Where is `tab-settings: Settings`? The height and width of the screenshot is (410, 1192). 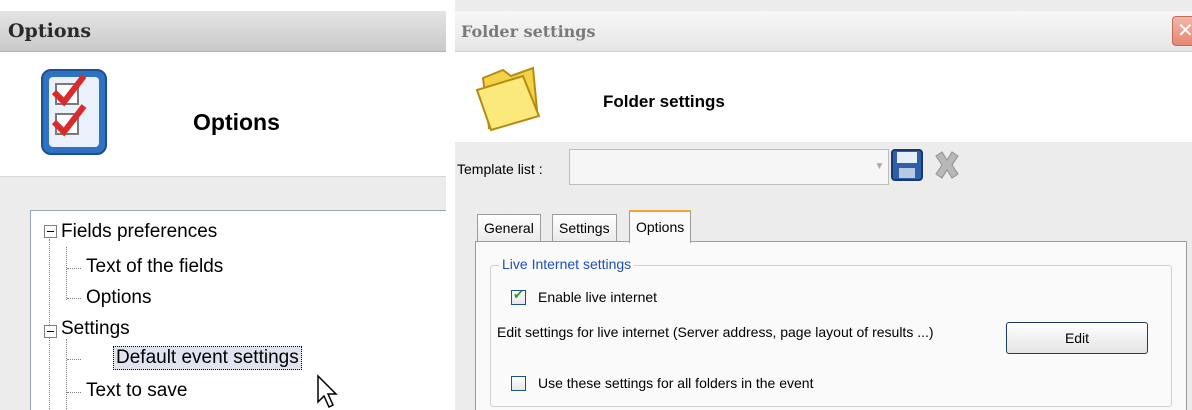
tab-settings: Settings is located at coordinates (584, 227).